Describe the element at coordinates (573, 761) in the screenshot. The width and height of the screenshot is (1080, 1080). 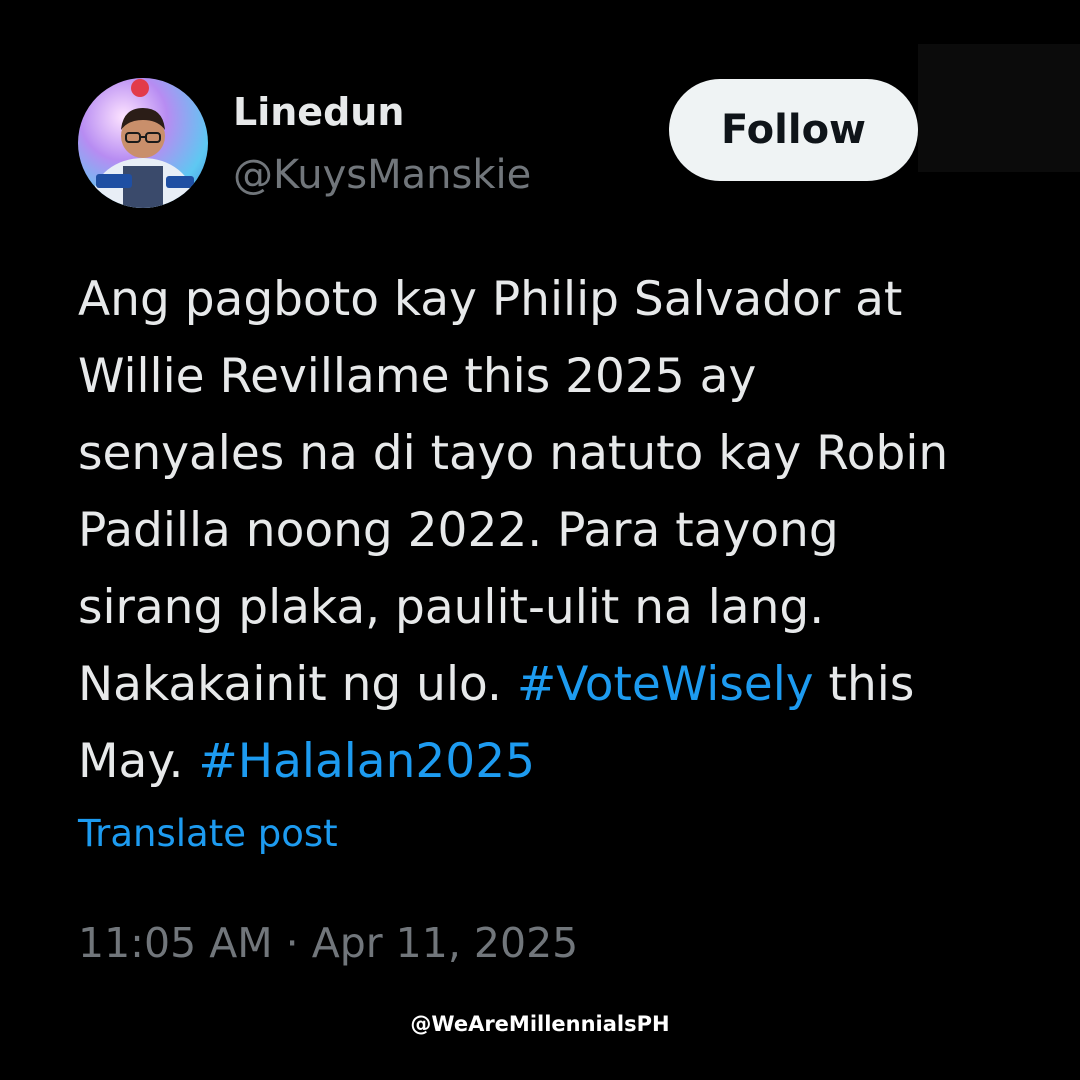
I see `tweet-line: May. #Halalan2025` at that location.